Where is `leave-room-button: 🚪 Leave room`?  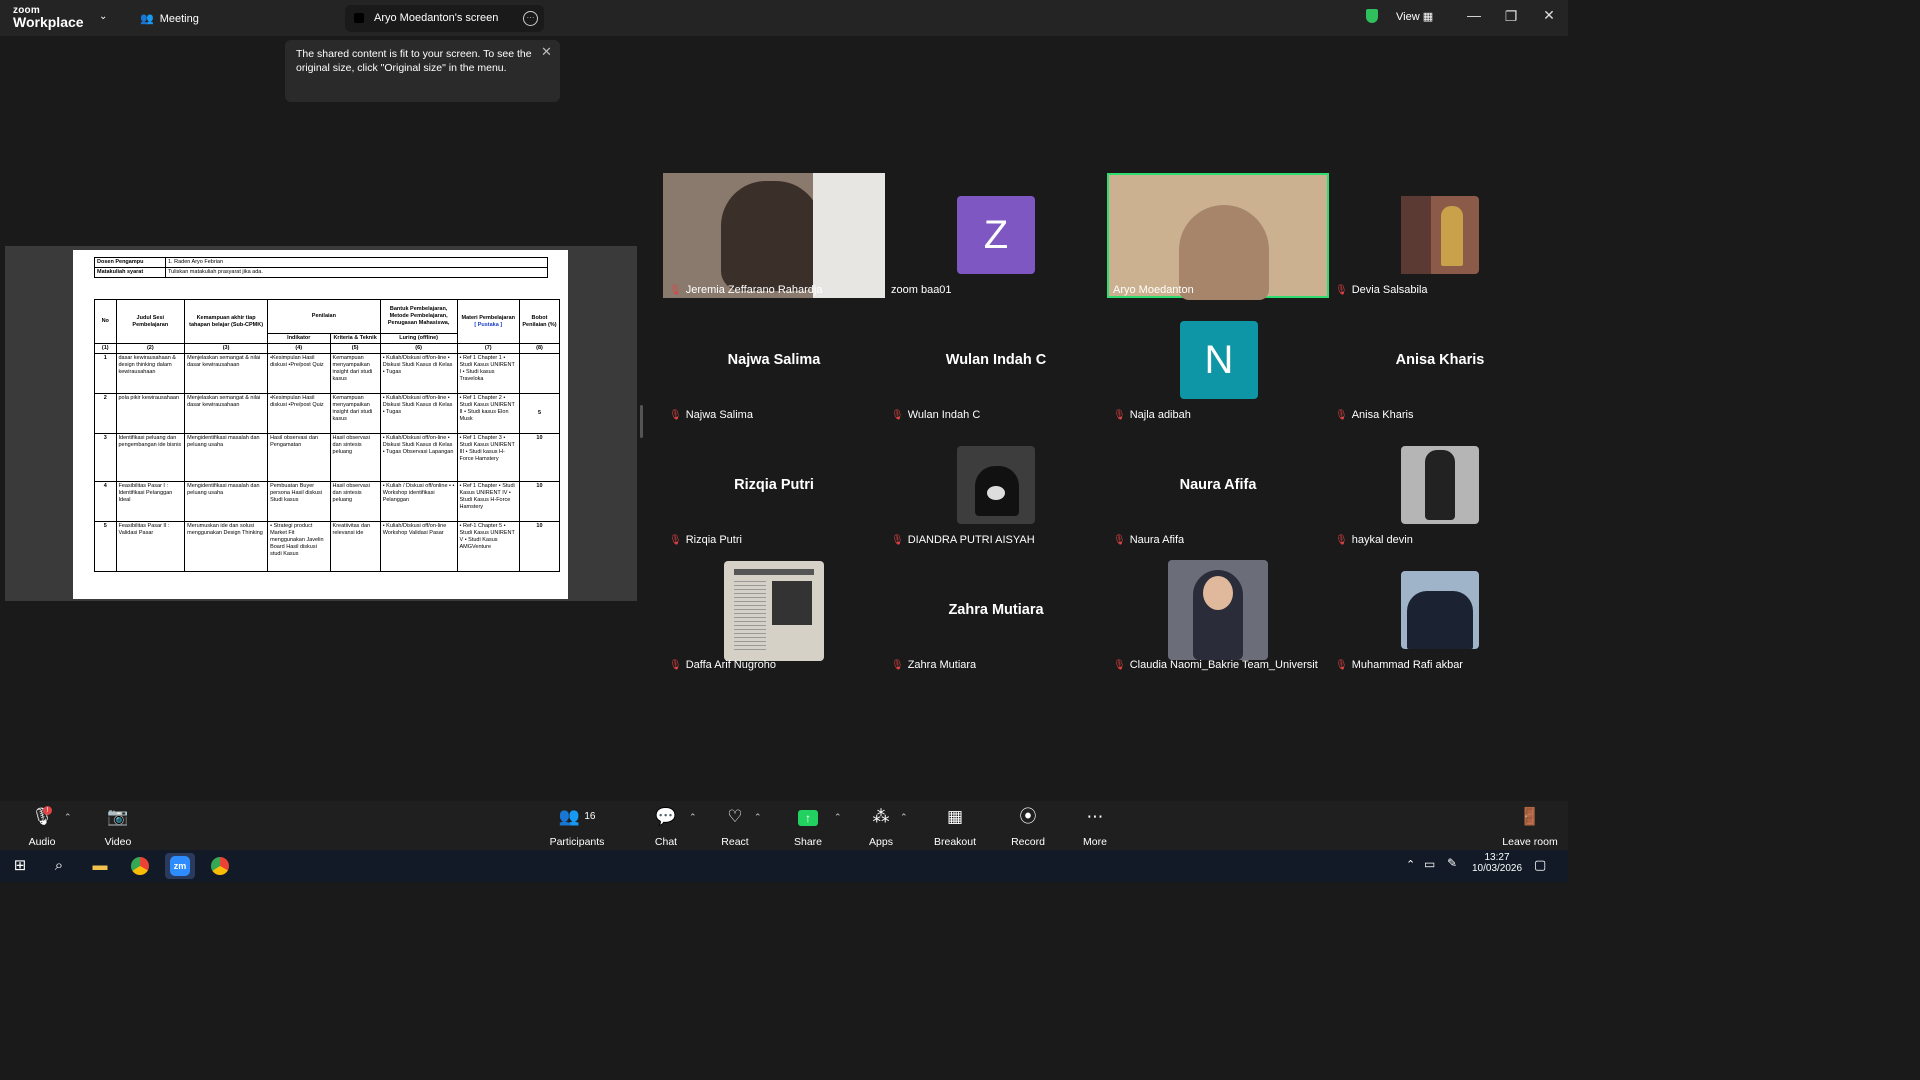 leave-room-button: 🚪 Leave room is located at coordinates (1530, 827).